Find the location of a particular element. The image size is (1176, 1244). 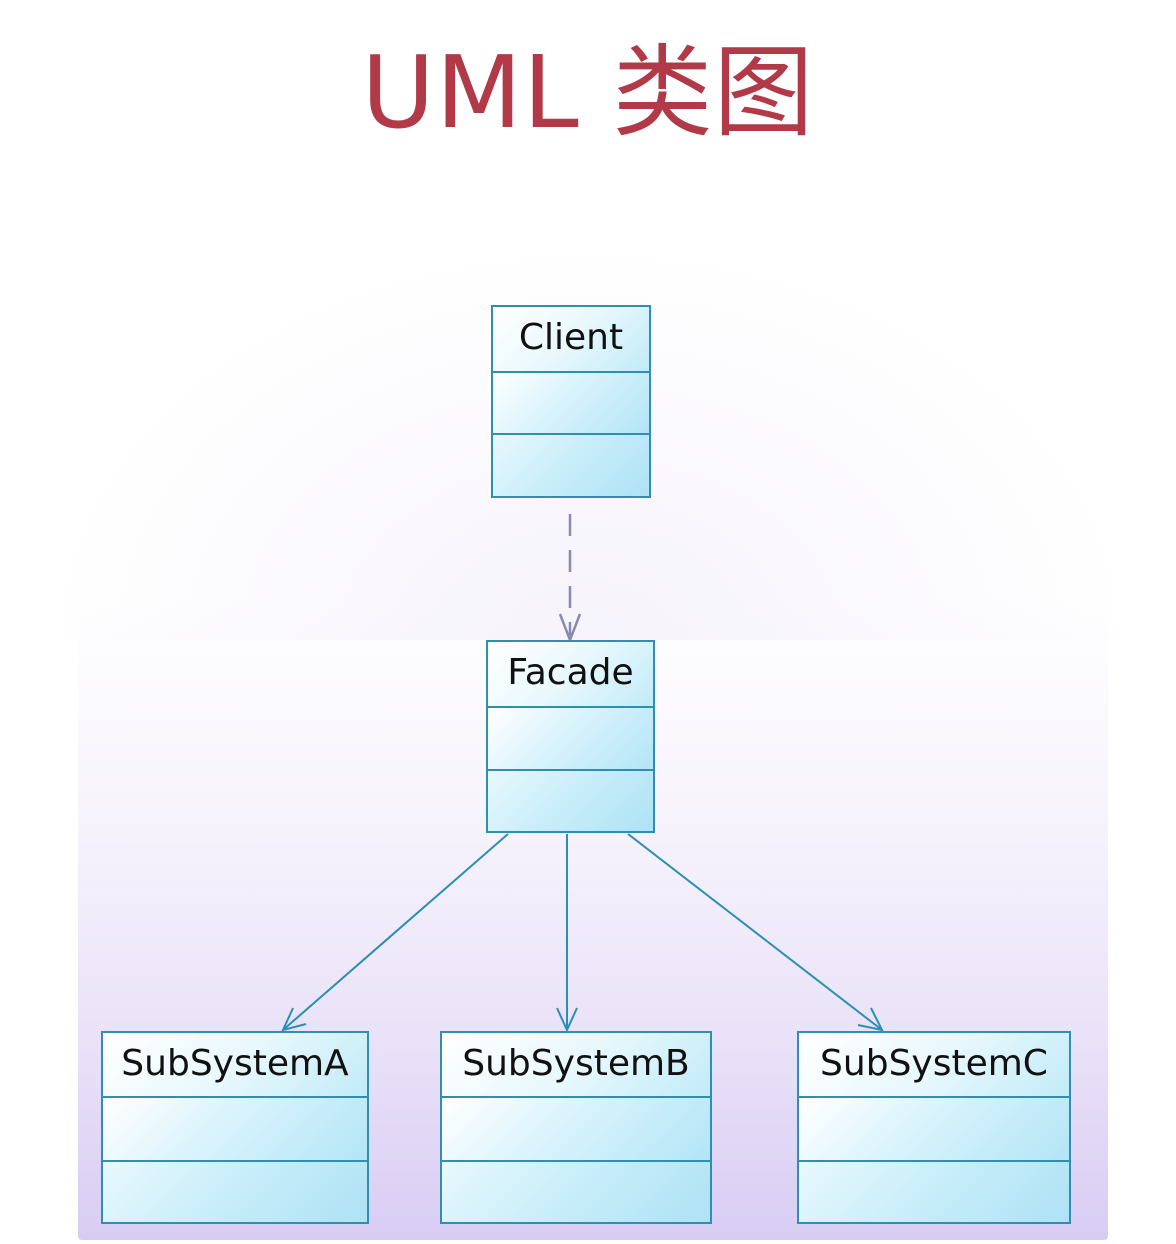

association-line-facade-subsystem-a is located at coordinates (395, 932).